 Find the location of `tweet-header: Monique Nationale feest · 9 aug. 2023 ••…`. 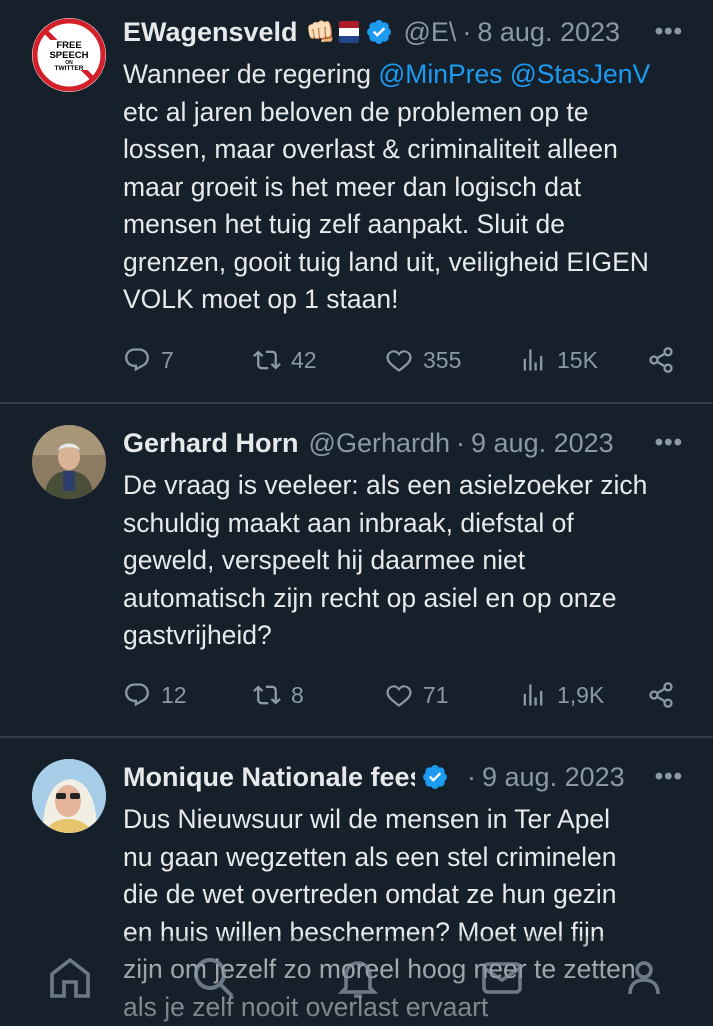

tweet-header: Monique Nationale feest · 9 aug. 2023 ••… is located at coordinates (403, 777).